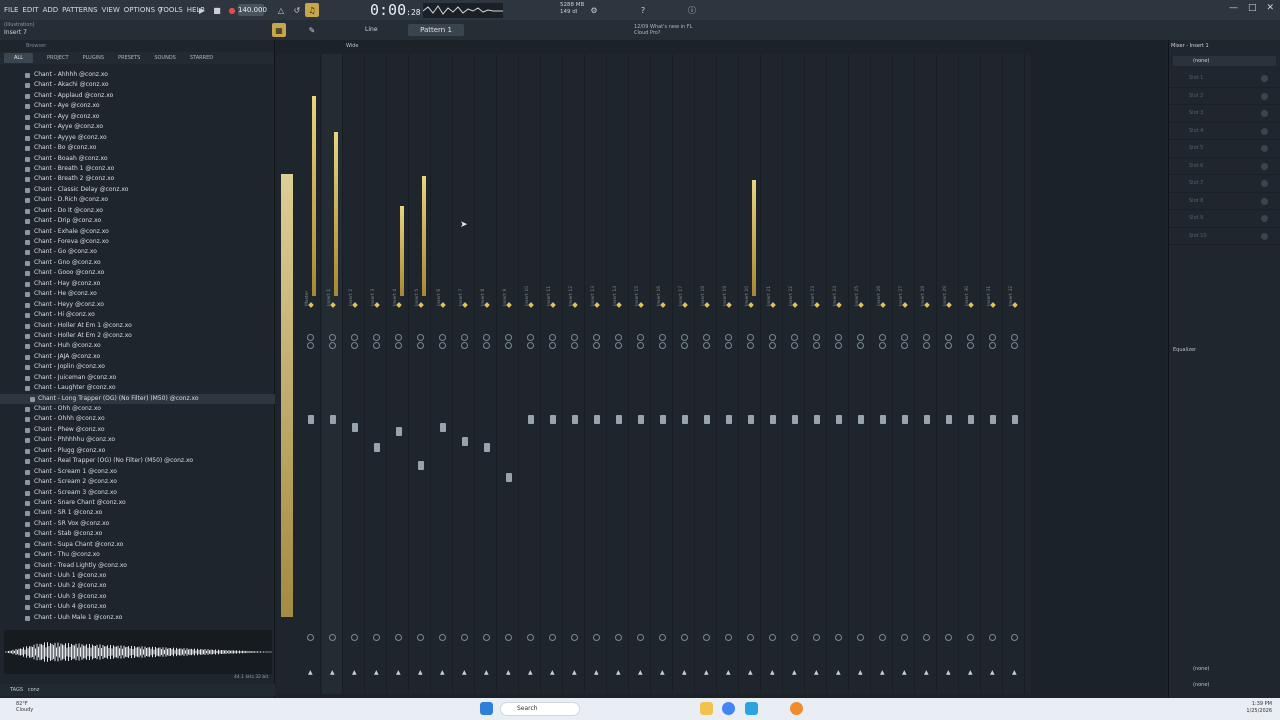 The width and height of the screenshot is (1280, 720). Describe the element at coordinates (93, 58) in the screenshot. I see `browser-tab-plugins: PLUGINS` at that location.